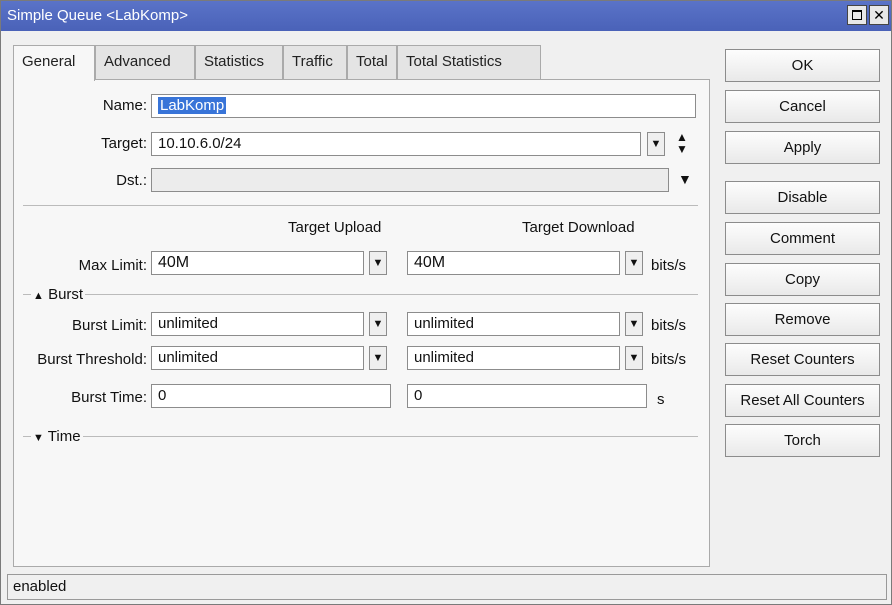 The height and width of the screenshot is (605, 892). I want to click on restore-icon, so click(857, 15).